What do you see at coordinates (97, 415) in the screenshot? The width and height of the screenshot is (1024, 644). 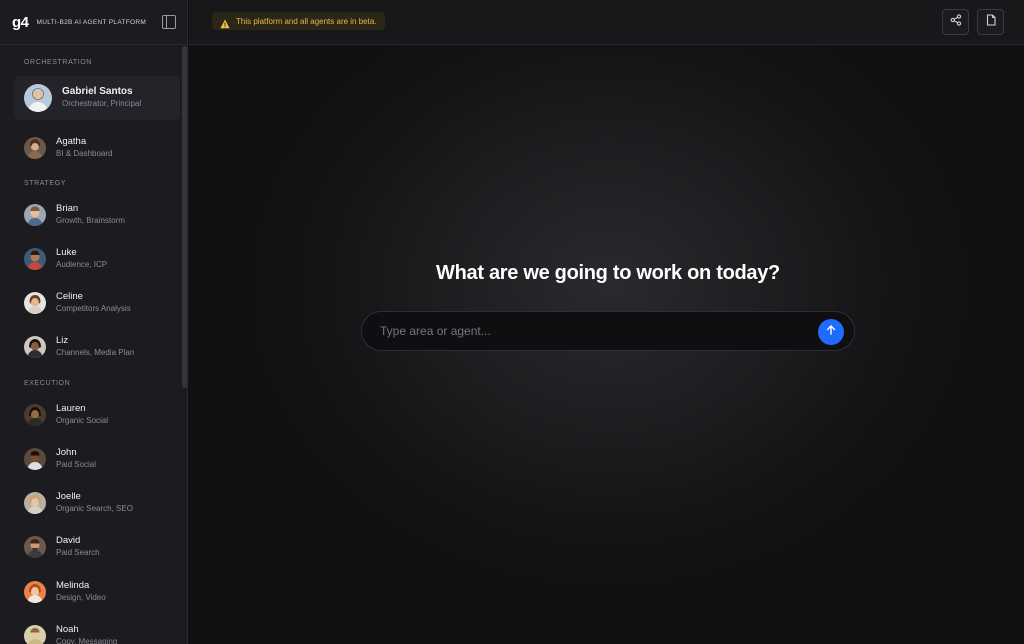 I see `sidebar-item-lauren: Lauren Organic Social` at bounding box center [97, 415].